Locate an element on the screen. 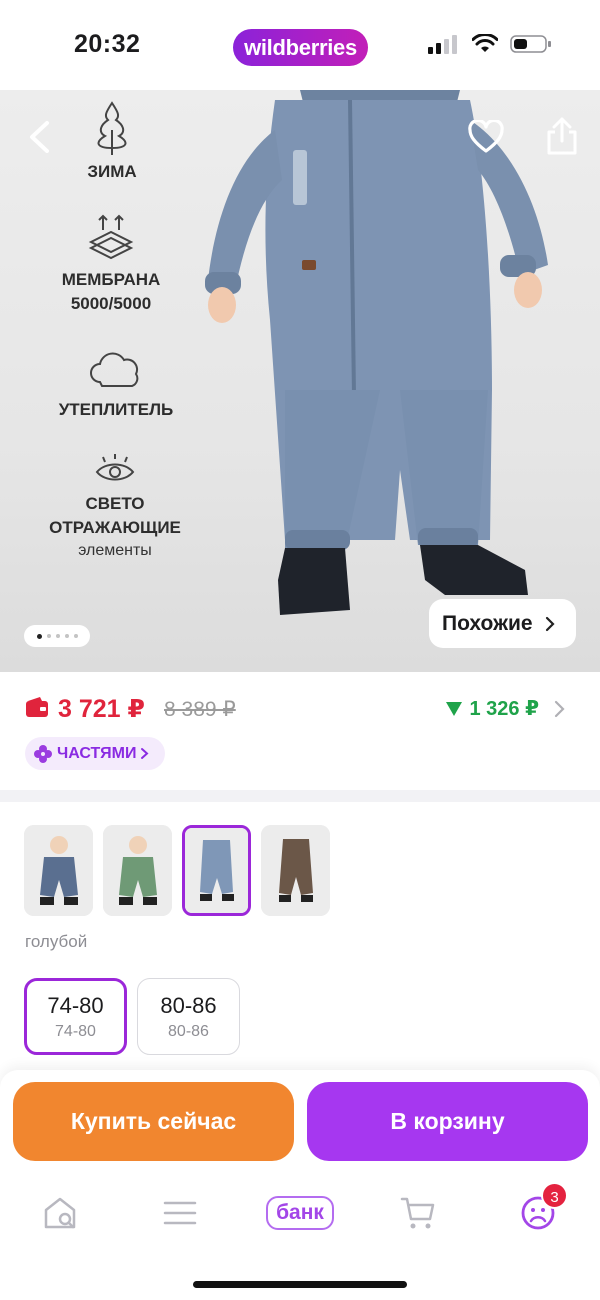 Image resolution: width=600 pixels, height=1300 pixels. wallet-icon is located at coordinates (37, 707).